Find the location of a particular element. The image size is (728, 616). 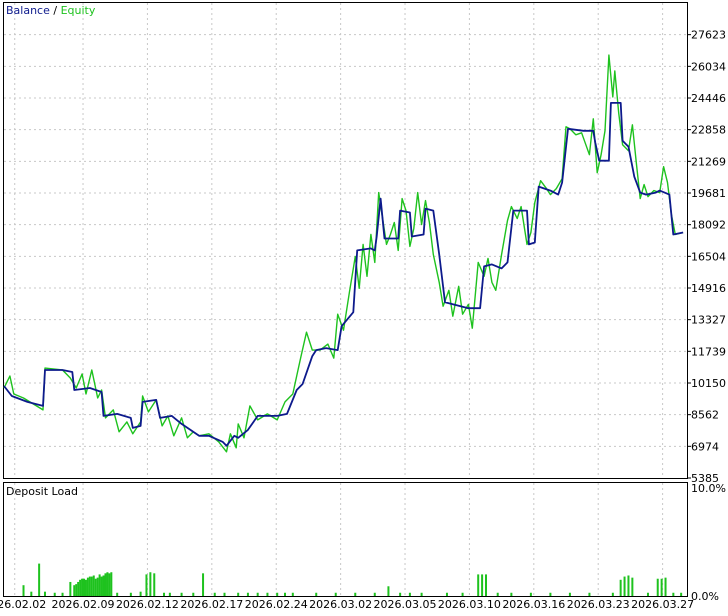

deposit-load-title: Deposit Load is located at coordinates (42, 491).